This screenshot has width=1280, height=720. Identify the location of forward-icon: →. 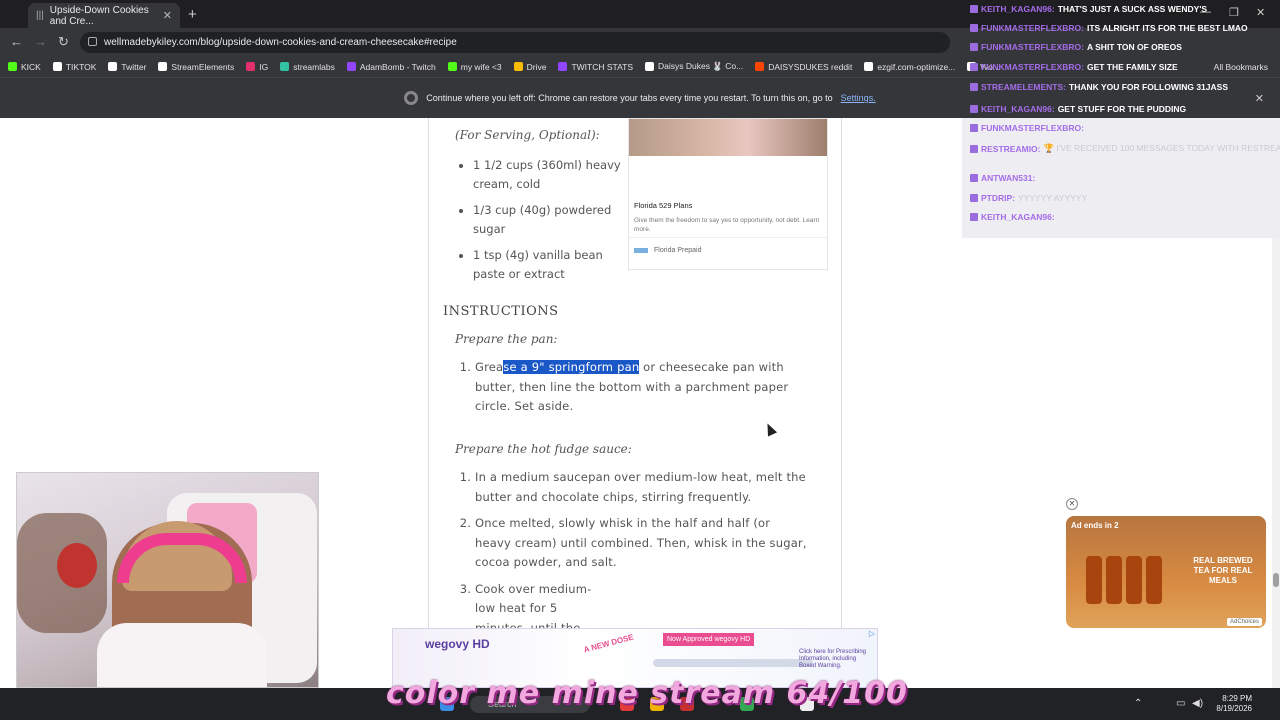
(40, 41).